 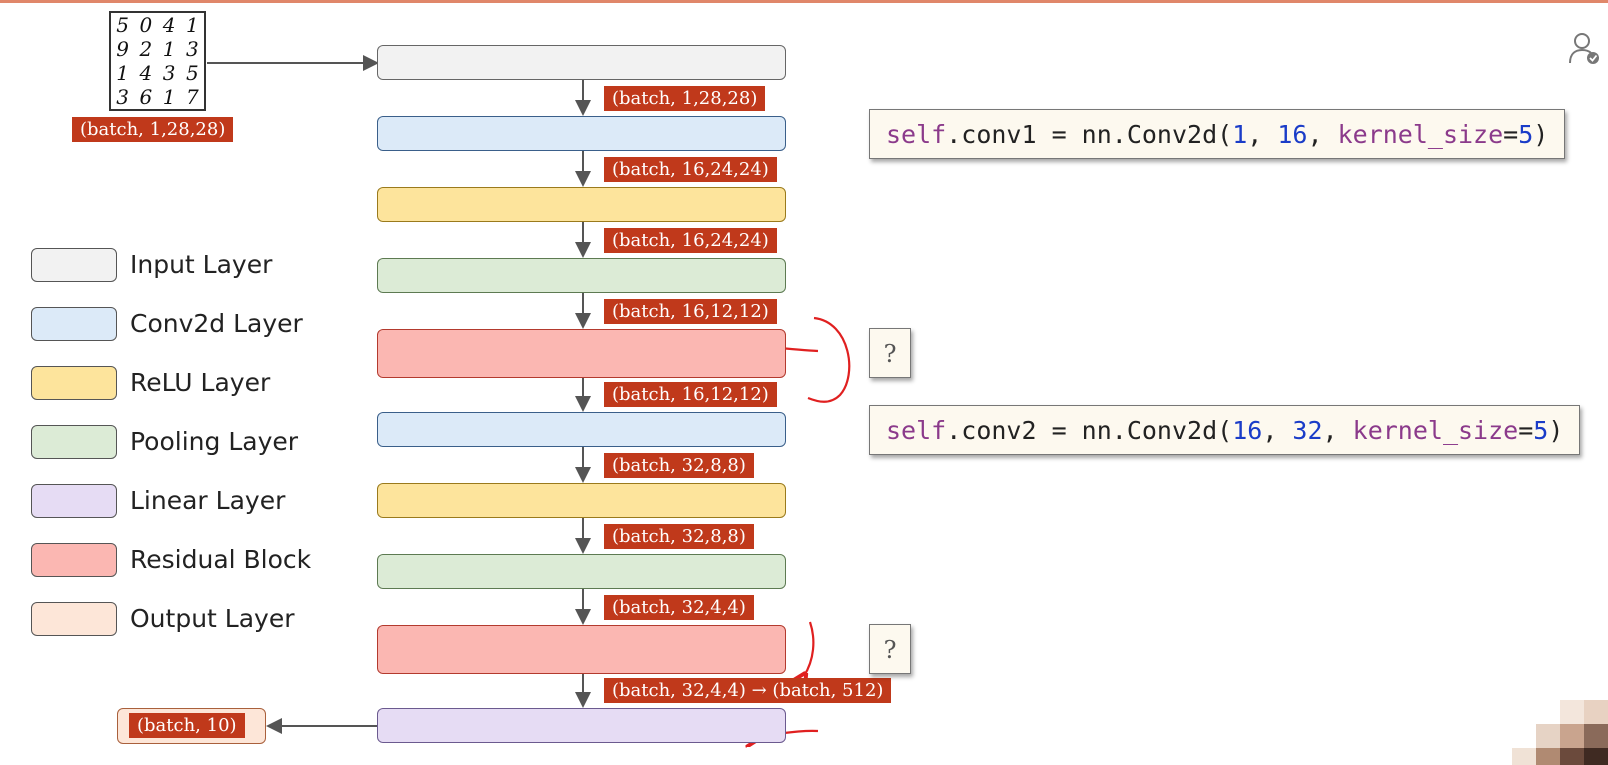 I want to click on linear-layer-block, so click(x=581, y=725).